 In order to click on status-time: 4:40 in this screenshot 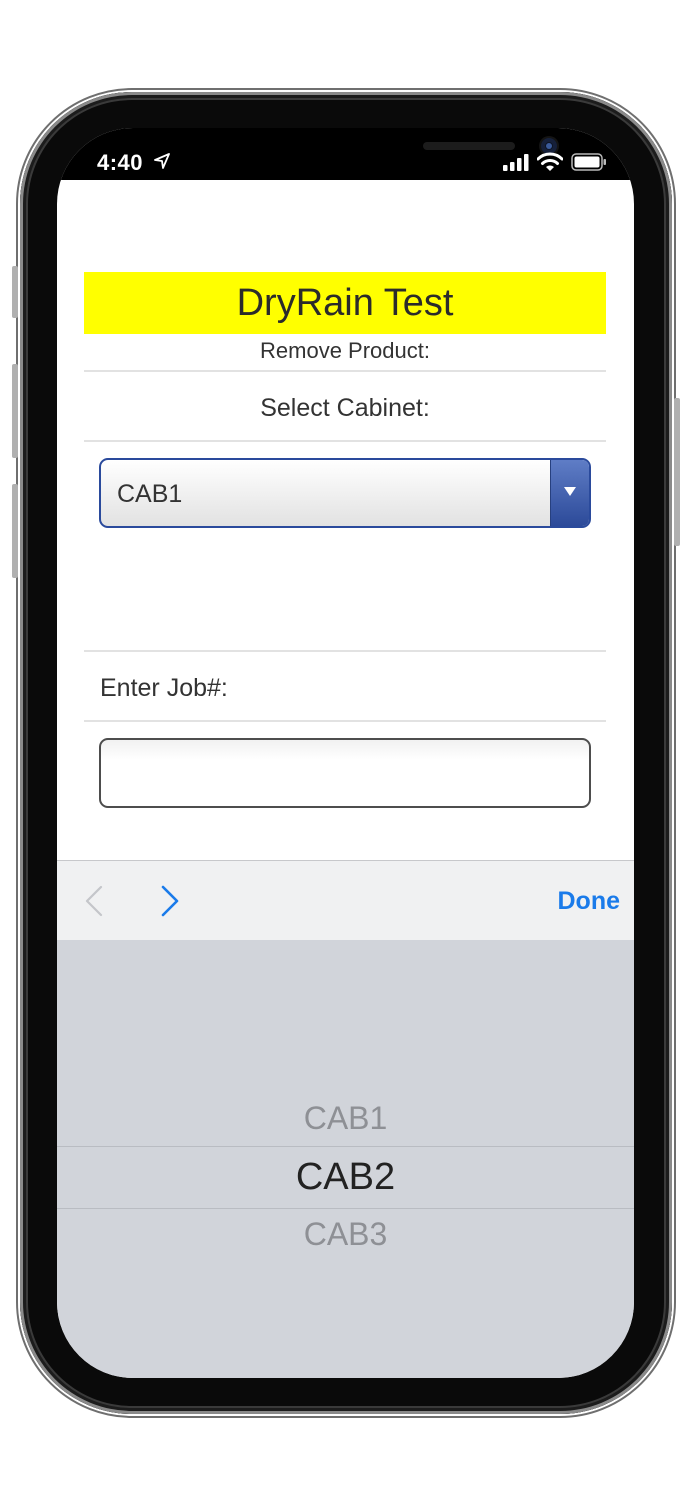, I will do `click(120, 162)`.